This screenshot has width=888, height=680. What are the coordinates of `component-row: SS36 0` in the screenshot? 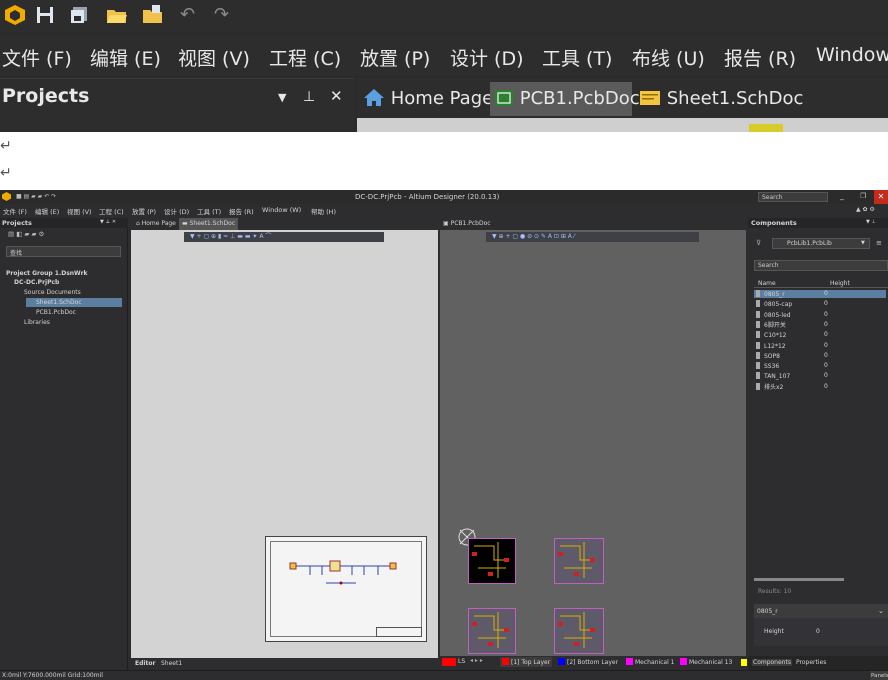 It's located at (820, 366).